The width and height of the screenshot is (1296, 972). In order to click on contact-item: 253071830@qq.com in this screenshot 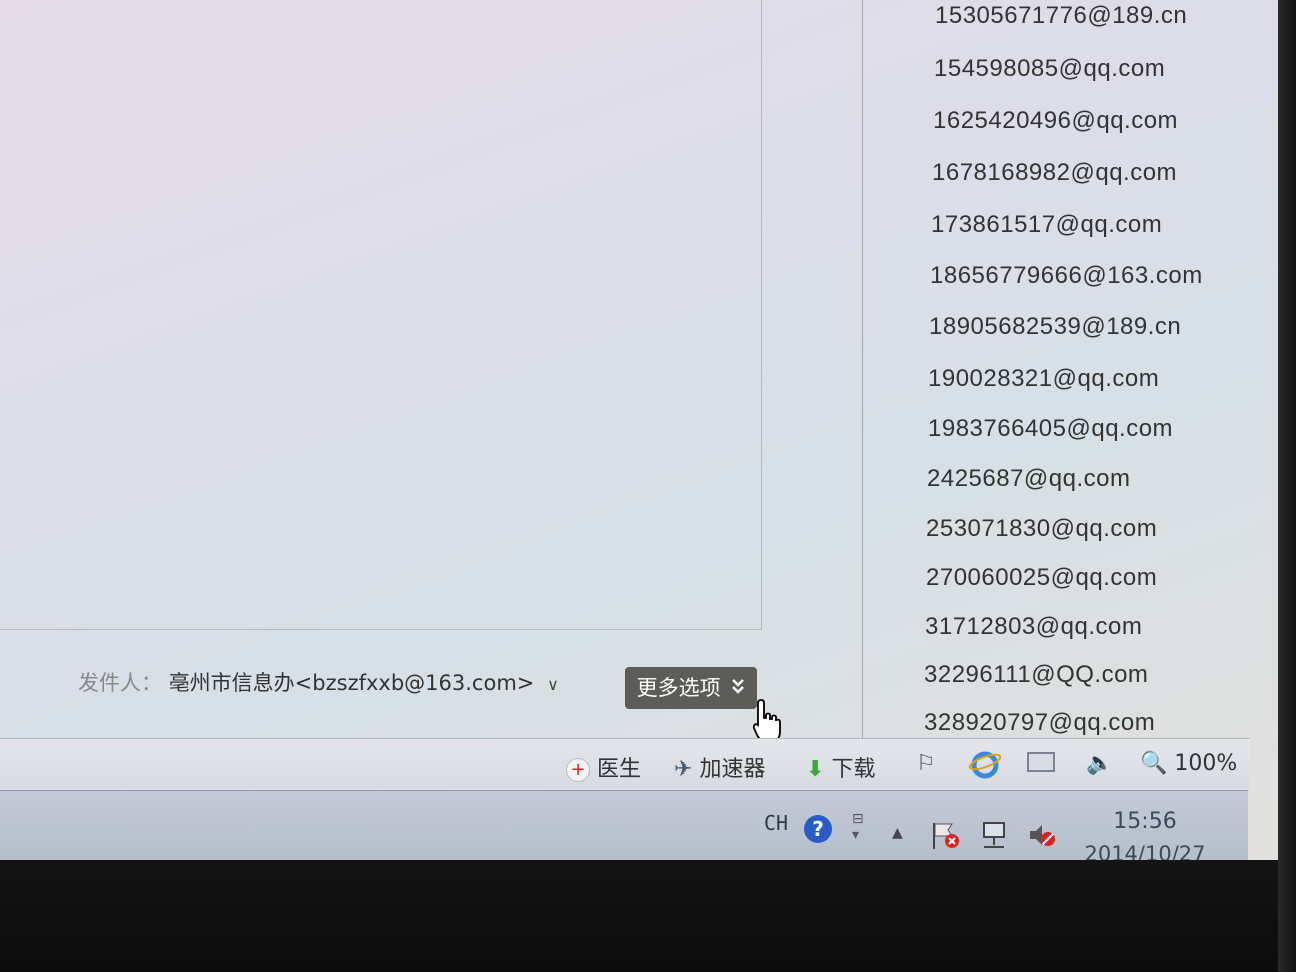, I will do `click(1041, 529)`.